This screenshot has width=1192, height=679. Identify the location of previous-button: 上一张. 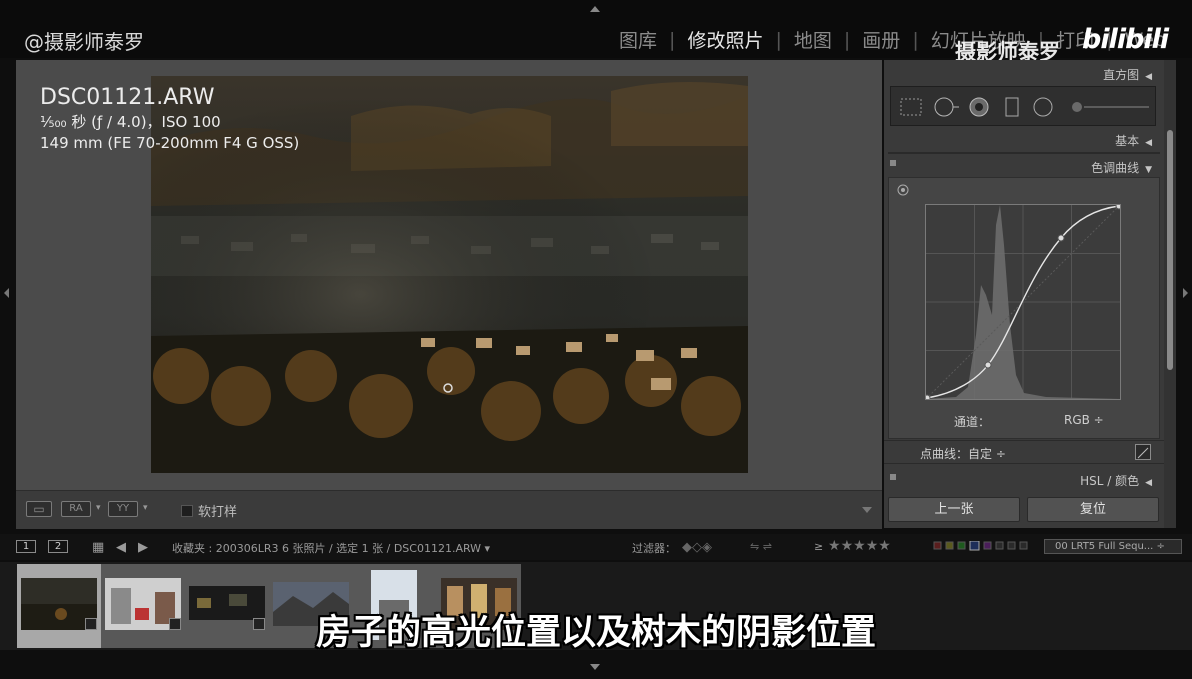
(954, 509).